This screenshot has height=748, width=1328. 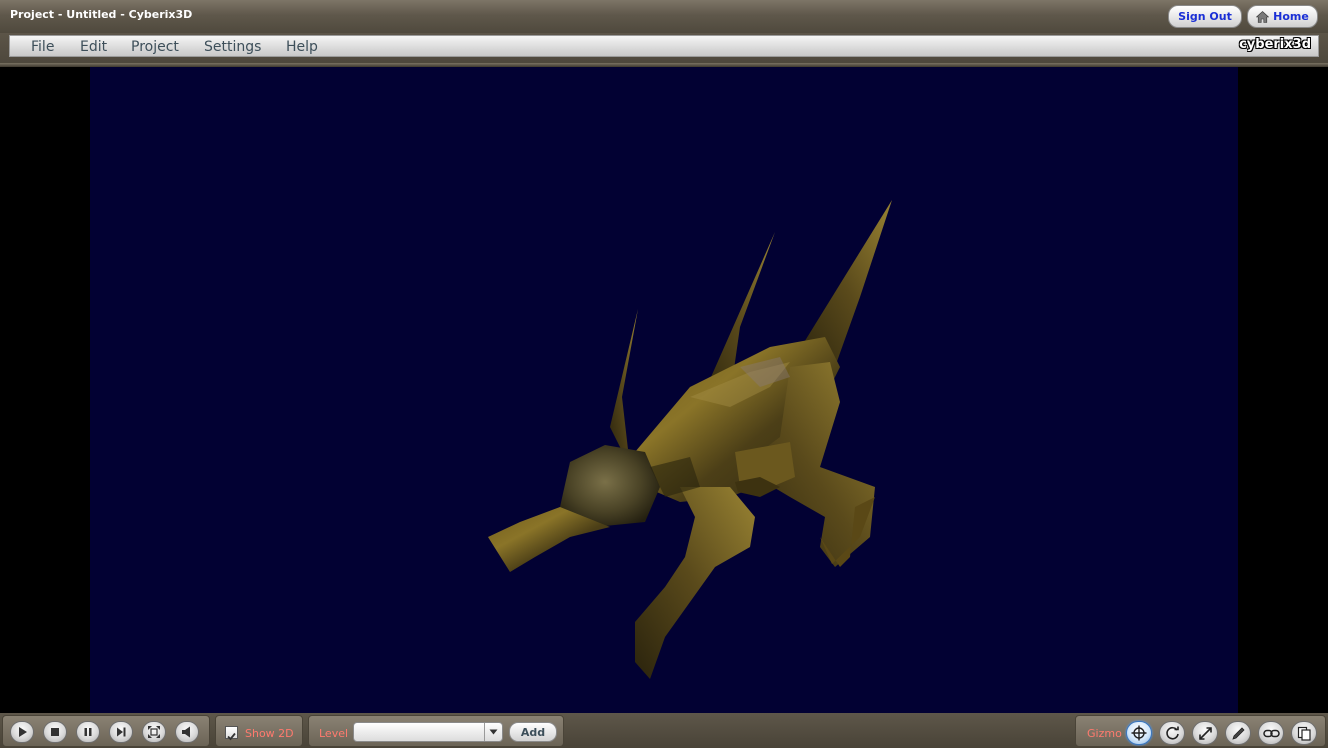 I want to click on pause-icon, so click(x=88, y=732).